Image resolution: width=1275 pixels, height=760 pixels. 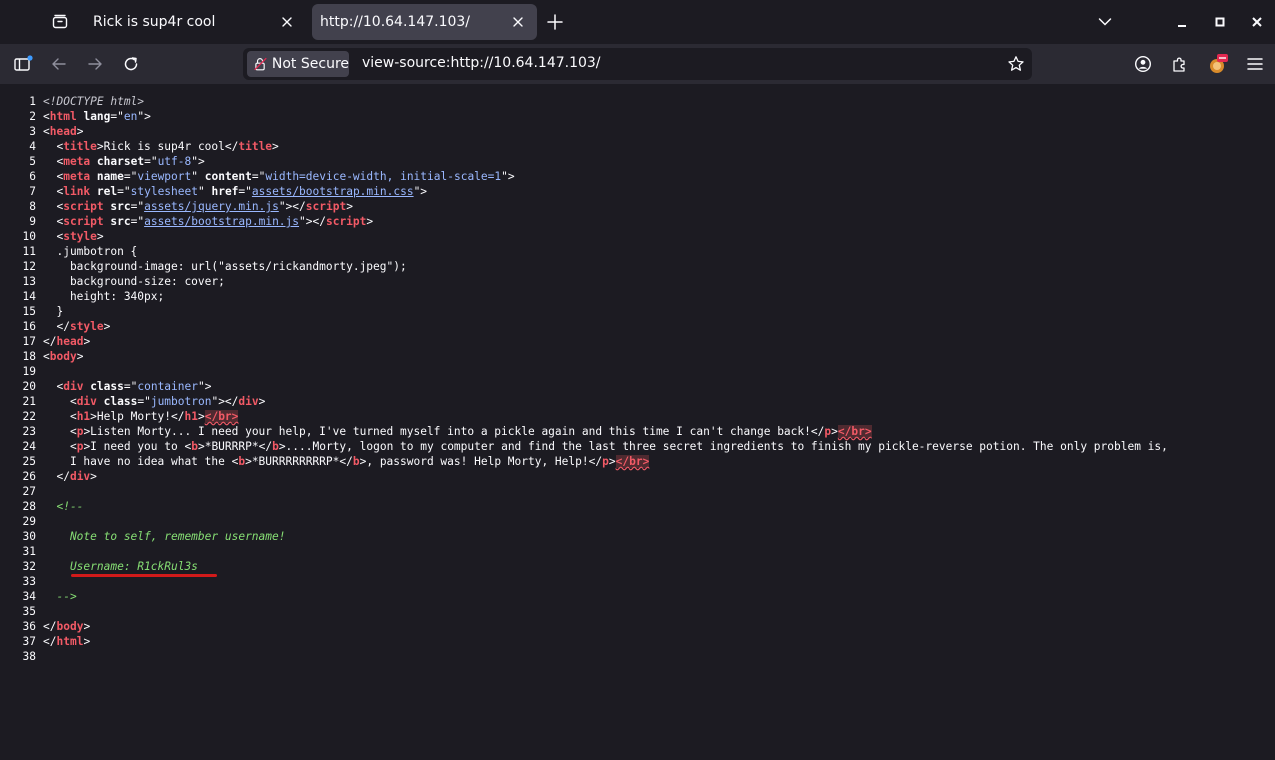 I want to click on forward-button, so click(x=95, y=64).